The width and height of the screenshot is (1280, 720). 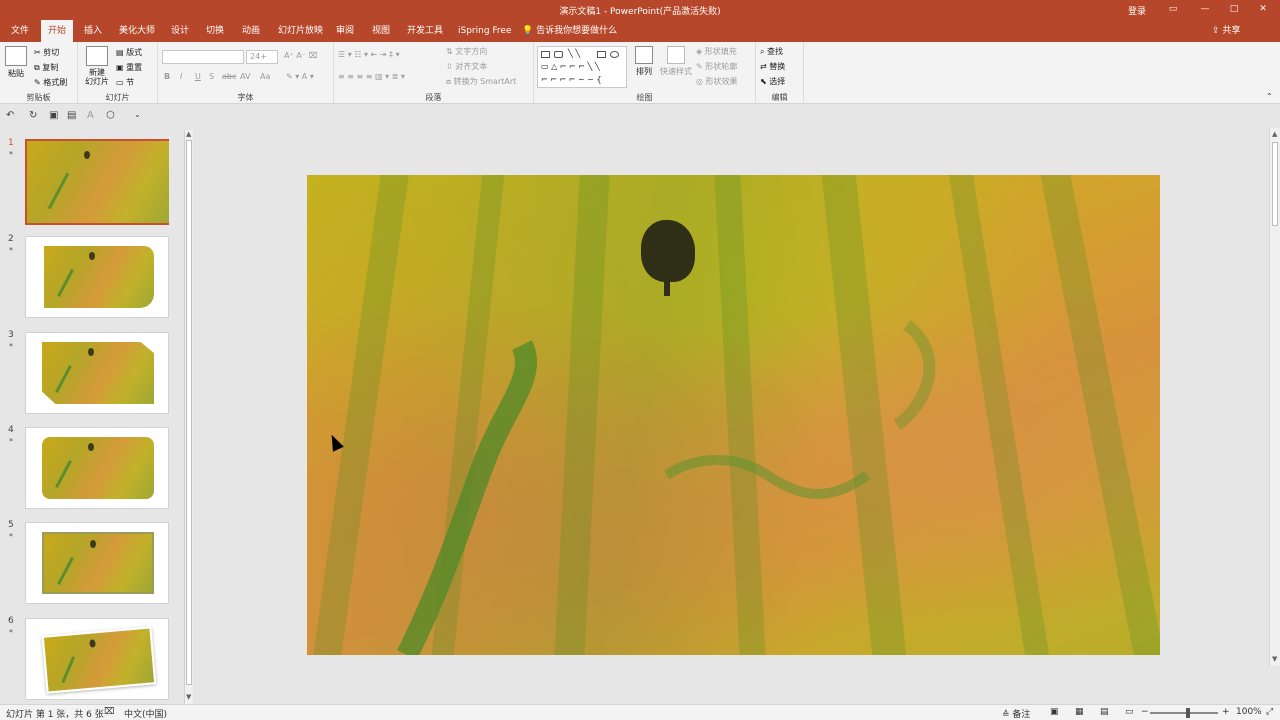 What do you see at coordinates (1269, 96) in the screenshot?
I see `collapse-ribbon-icon: ⌃` at bounding box center [1269, 96].